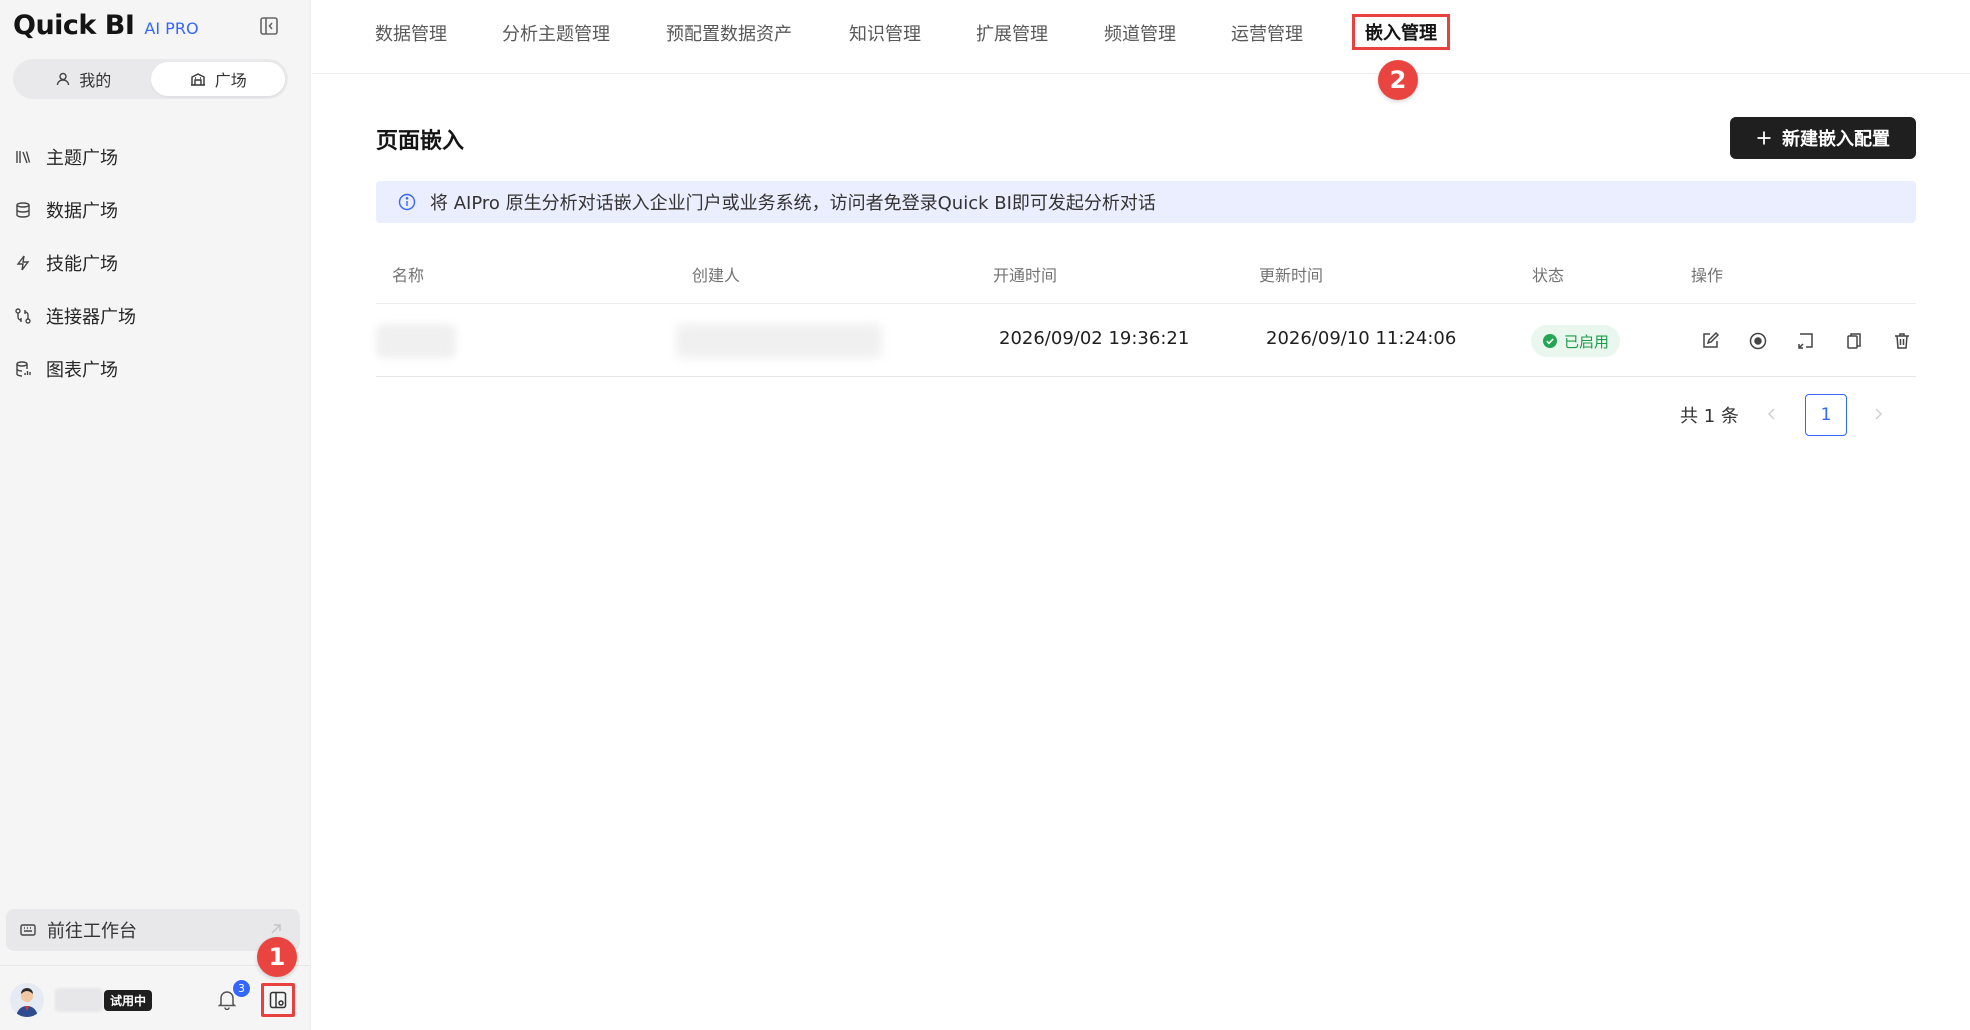 This screenshot has width=1970, height=1030. Describe the element at coordinates (82, 211) in the screenshot. I see `sidebar-item-label: 数据广场` at that location.